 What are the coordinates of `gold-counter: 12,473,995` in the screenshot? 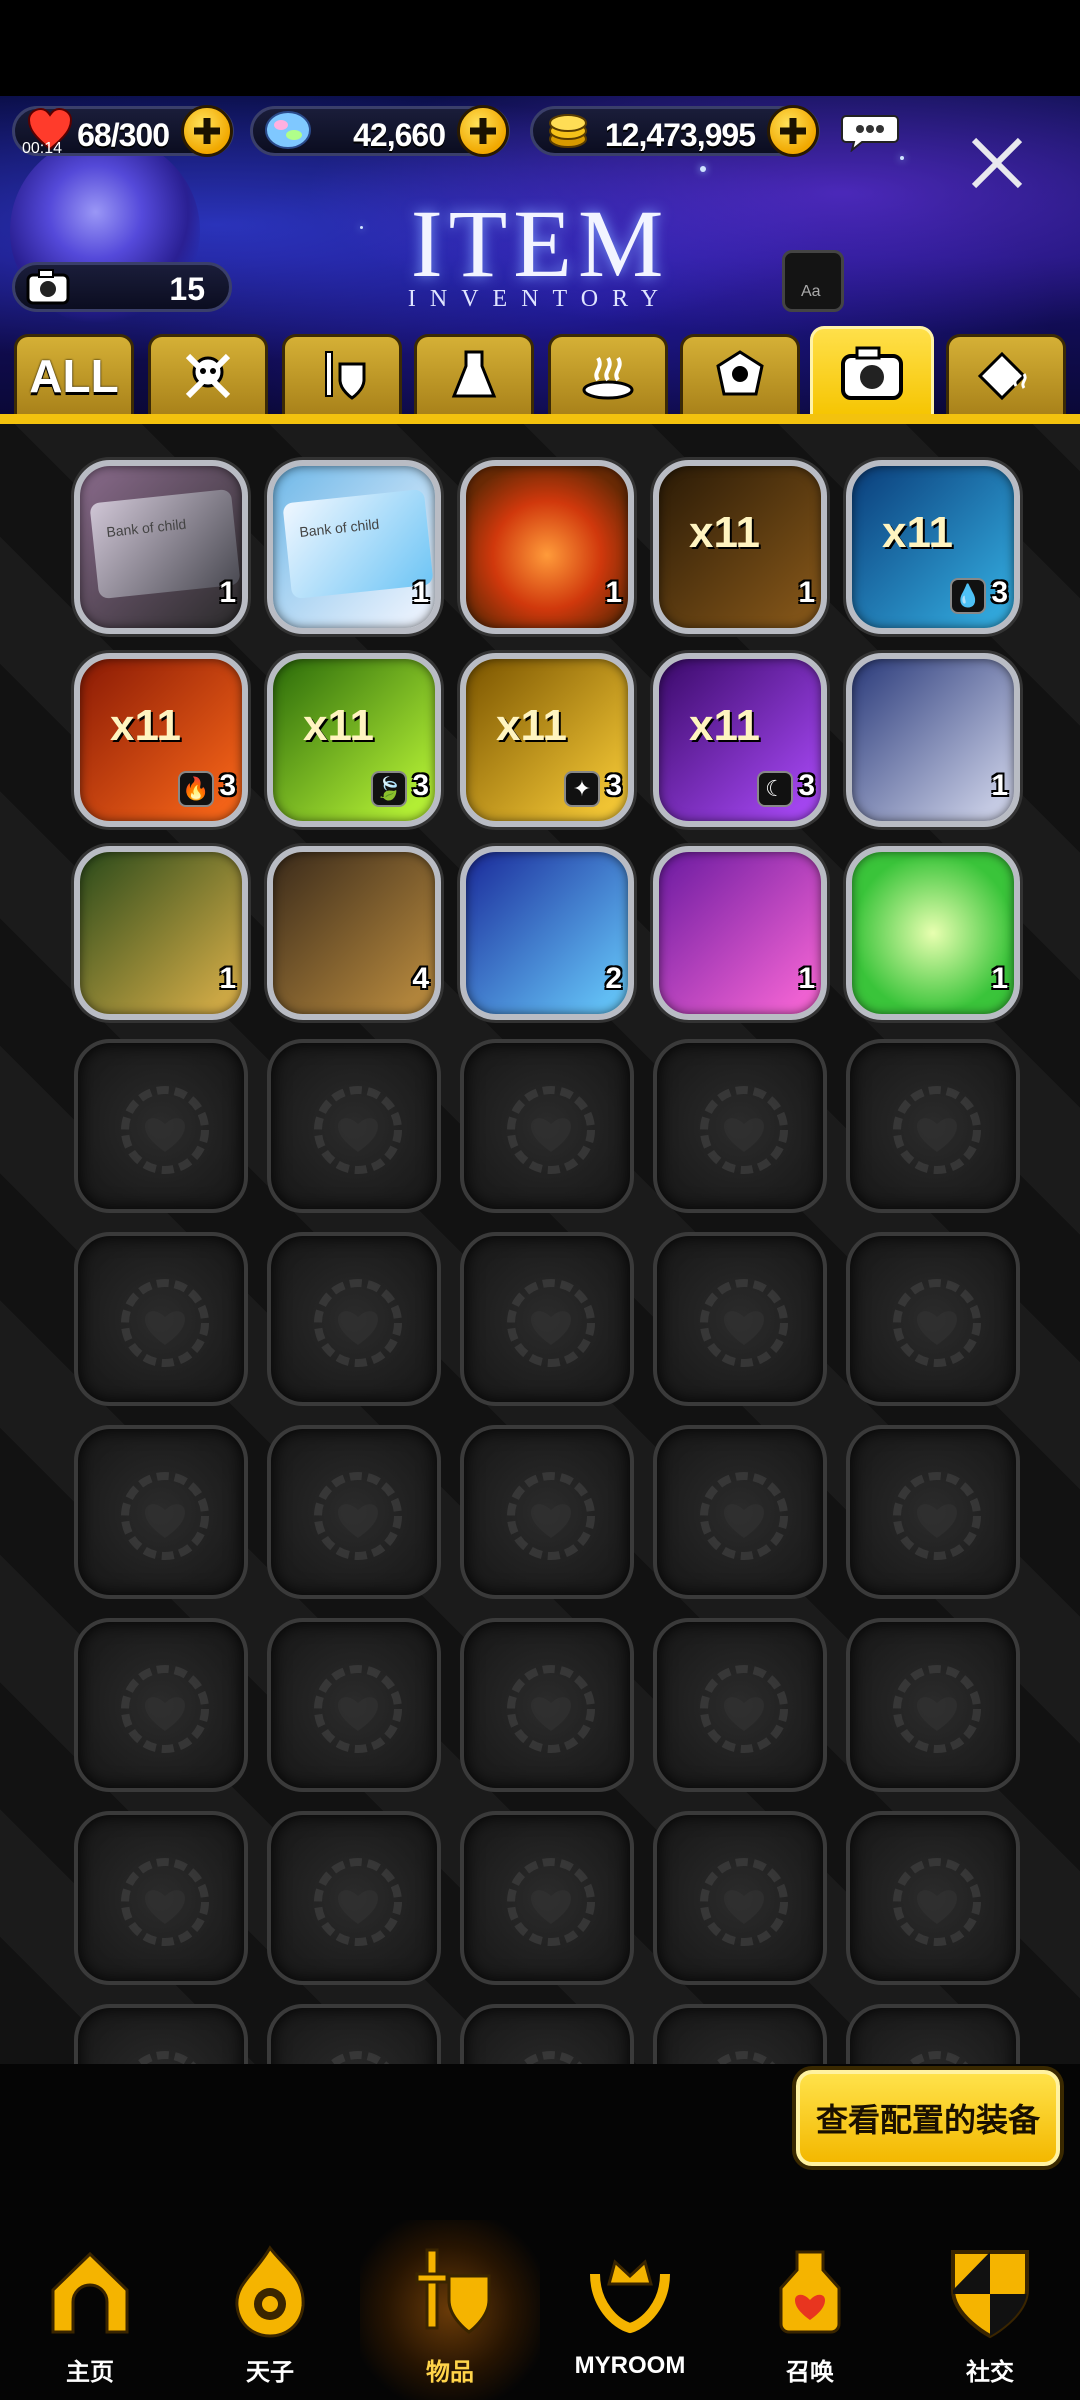 It's located at (675, 131).